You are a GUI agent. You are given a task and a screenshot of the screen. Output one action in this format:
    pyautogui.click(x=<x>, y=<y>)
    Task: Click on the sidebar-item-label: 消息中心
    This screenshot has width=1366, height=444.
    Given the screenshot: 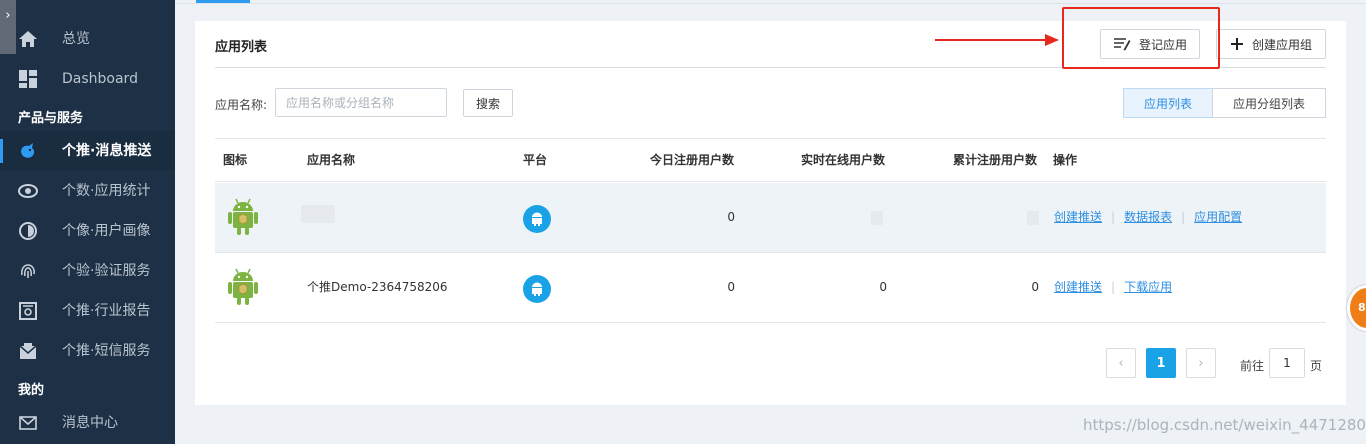 What is the action you would take?
    pyautogui.click(x=90, y=423)
    